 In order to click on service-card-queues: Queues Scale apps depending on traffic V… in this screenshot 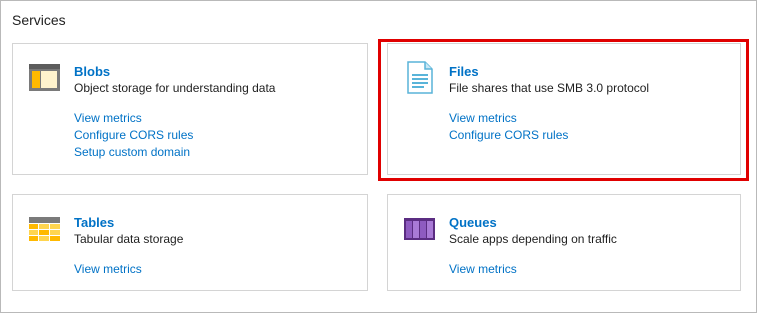, I will do `click(564, 242)`.